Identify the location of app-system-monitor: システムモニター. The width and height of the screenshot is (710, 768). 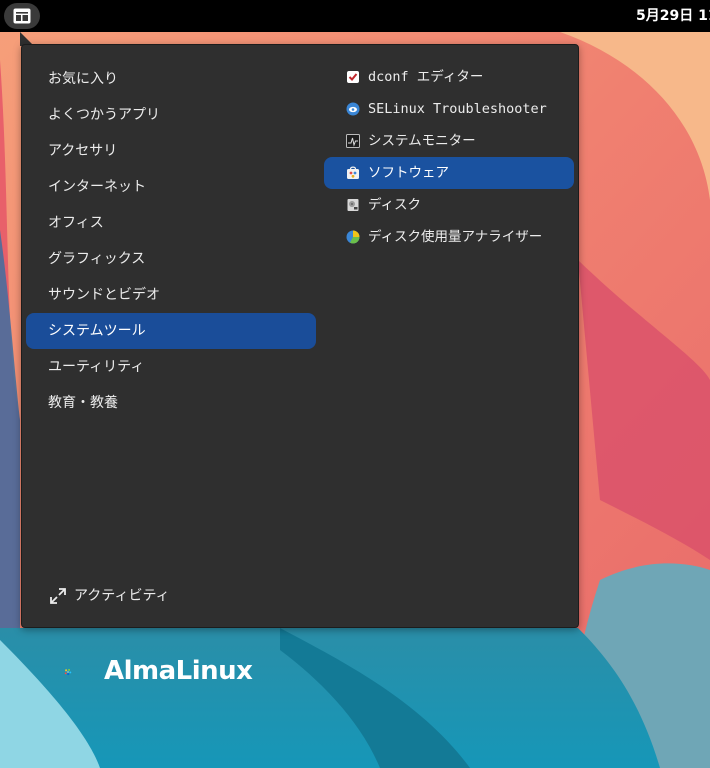
(449, 141).